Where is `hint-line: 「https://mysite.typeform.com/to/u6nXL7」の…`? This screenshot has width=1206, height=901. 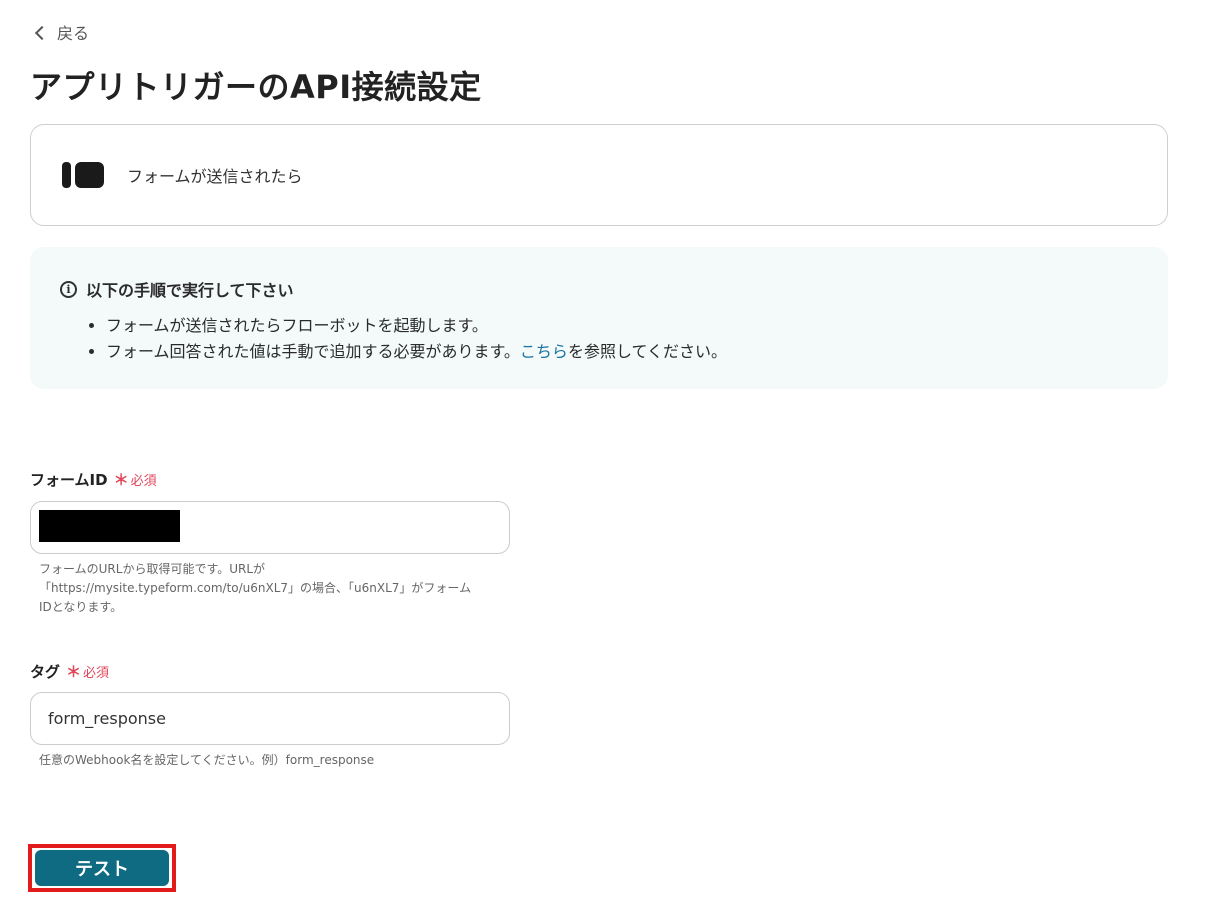 hint-line: 「https://mysite.typeform.com/to/u6nXL7」の… is located at coordinates (255, 588).